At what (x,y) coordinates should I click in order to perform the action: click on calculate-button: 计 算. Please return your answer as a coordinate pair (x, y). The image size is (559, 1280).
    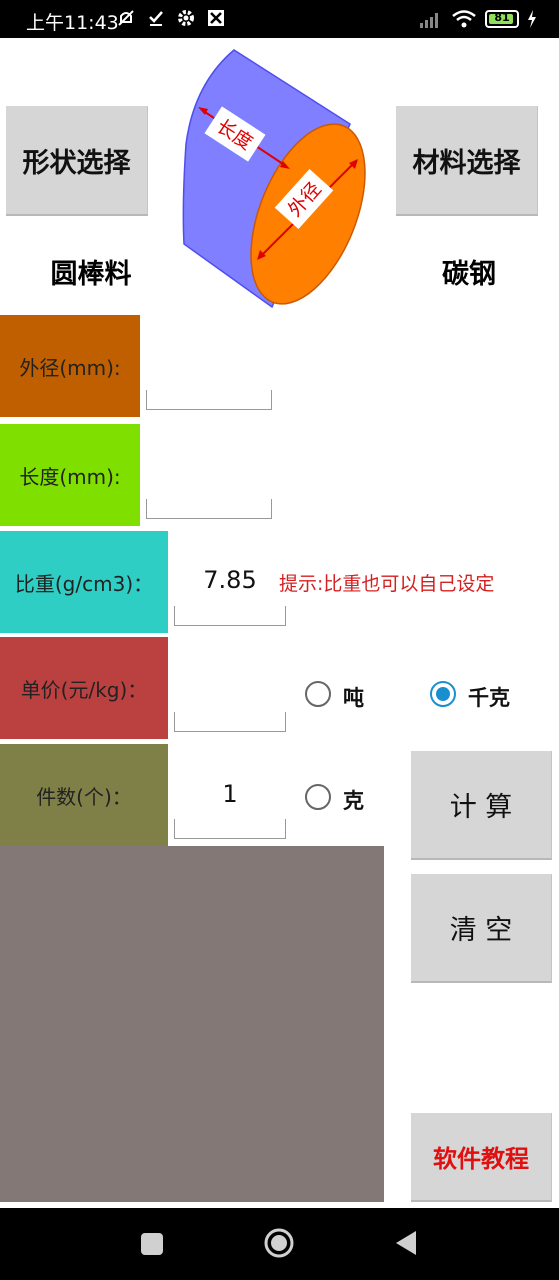
    Looking at the image, I should click on (481, 805).